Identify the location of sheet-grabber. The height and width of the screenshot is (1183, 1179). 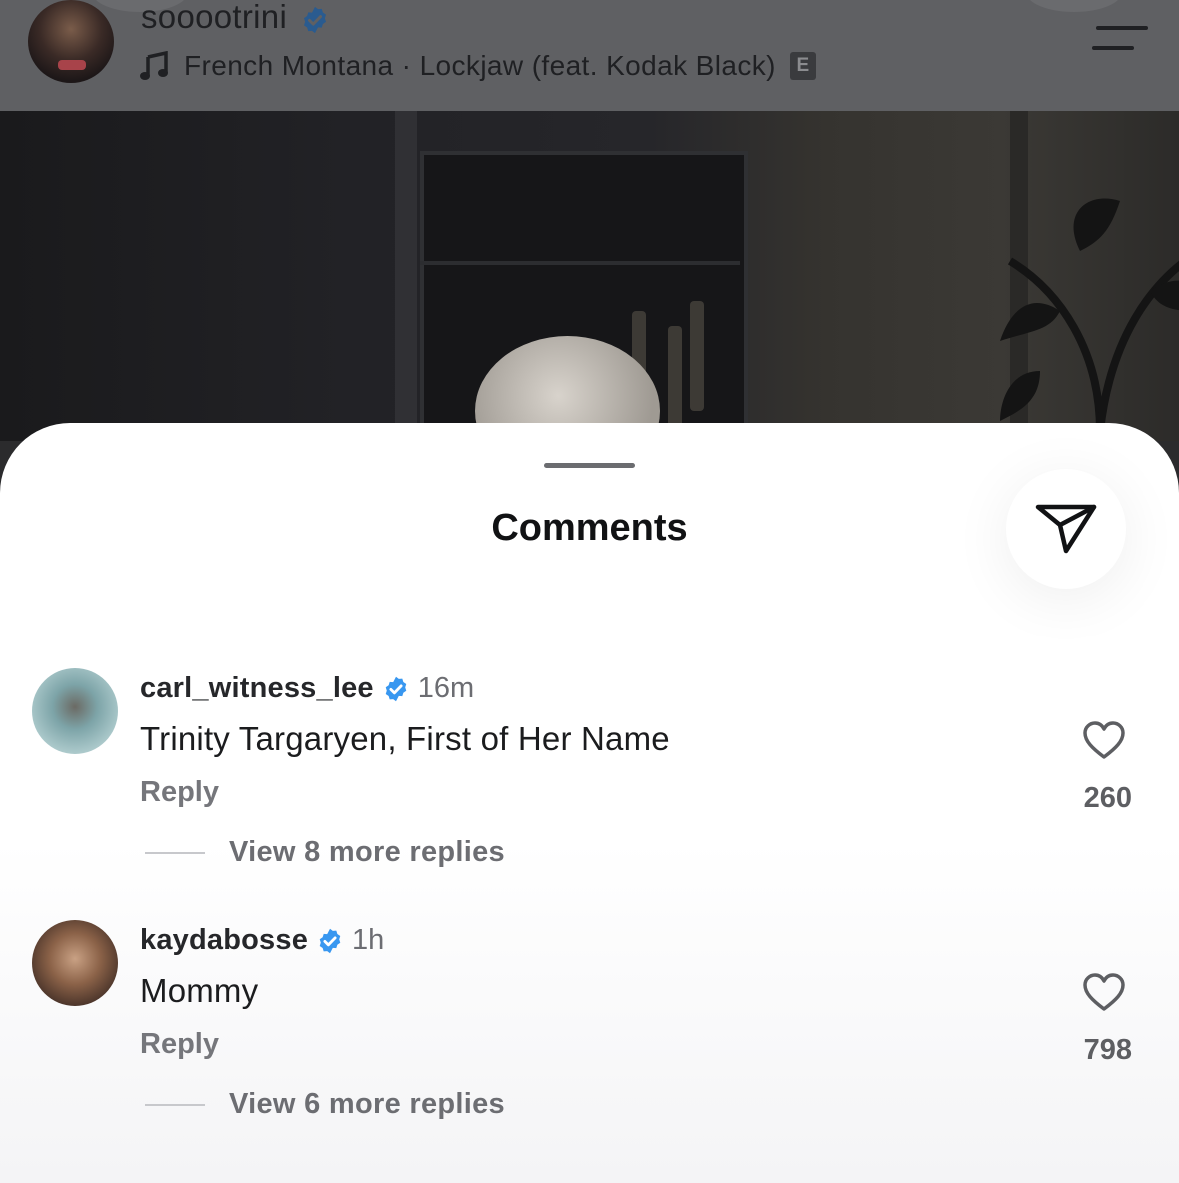
(589, 465).